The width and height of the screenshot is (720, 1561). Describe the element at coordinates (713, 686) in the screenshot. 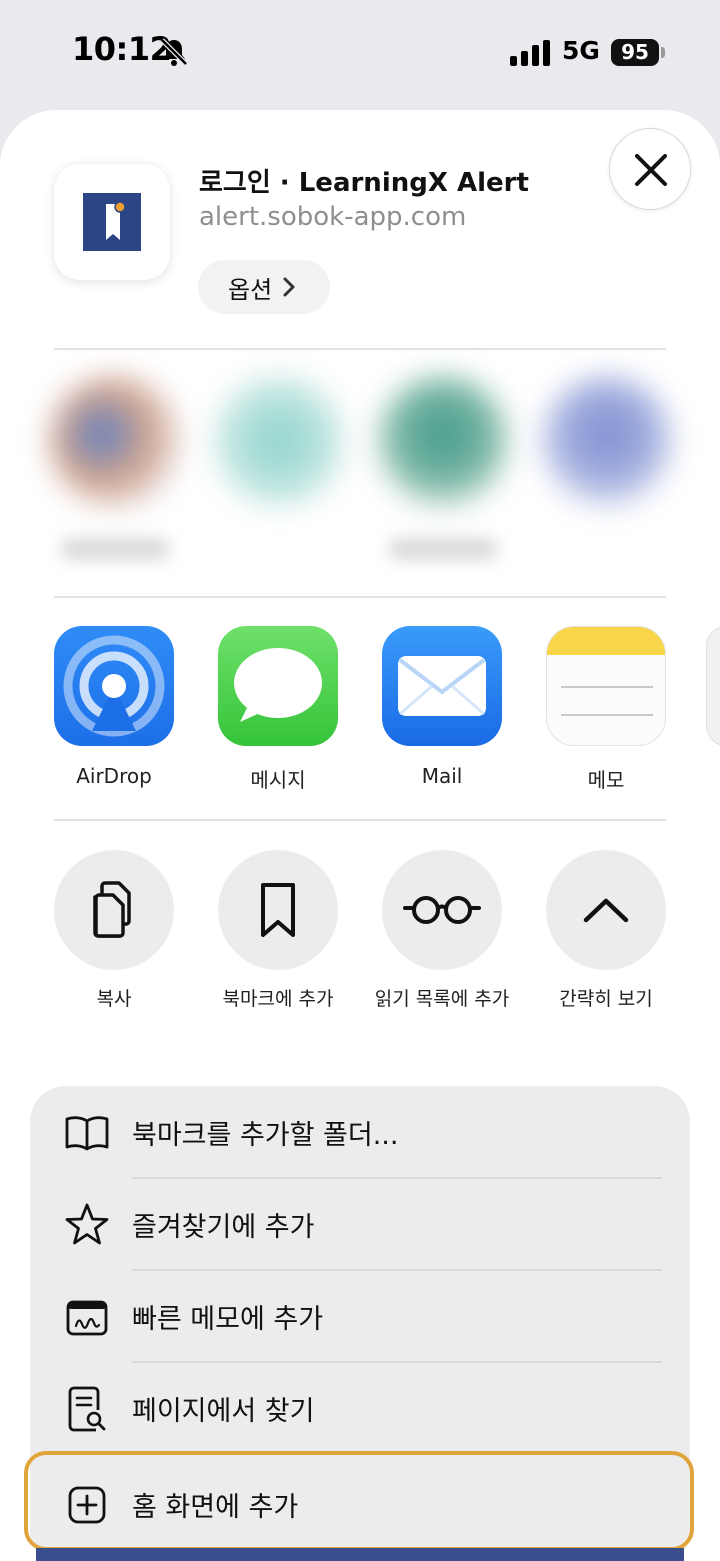

I see `share-app-more` at that location.